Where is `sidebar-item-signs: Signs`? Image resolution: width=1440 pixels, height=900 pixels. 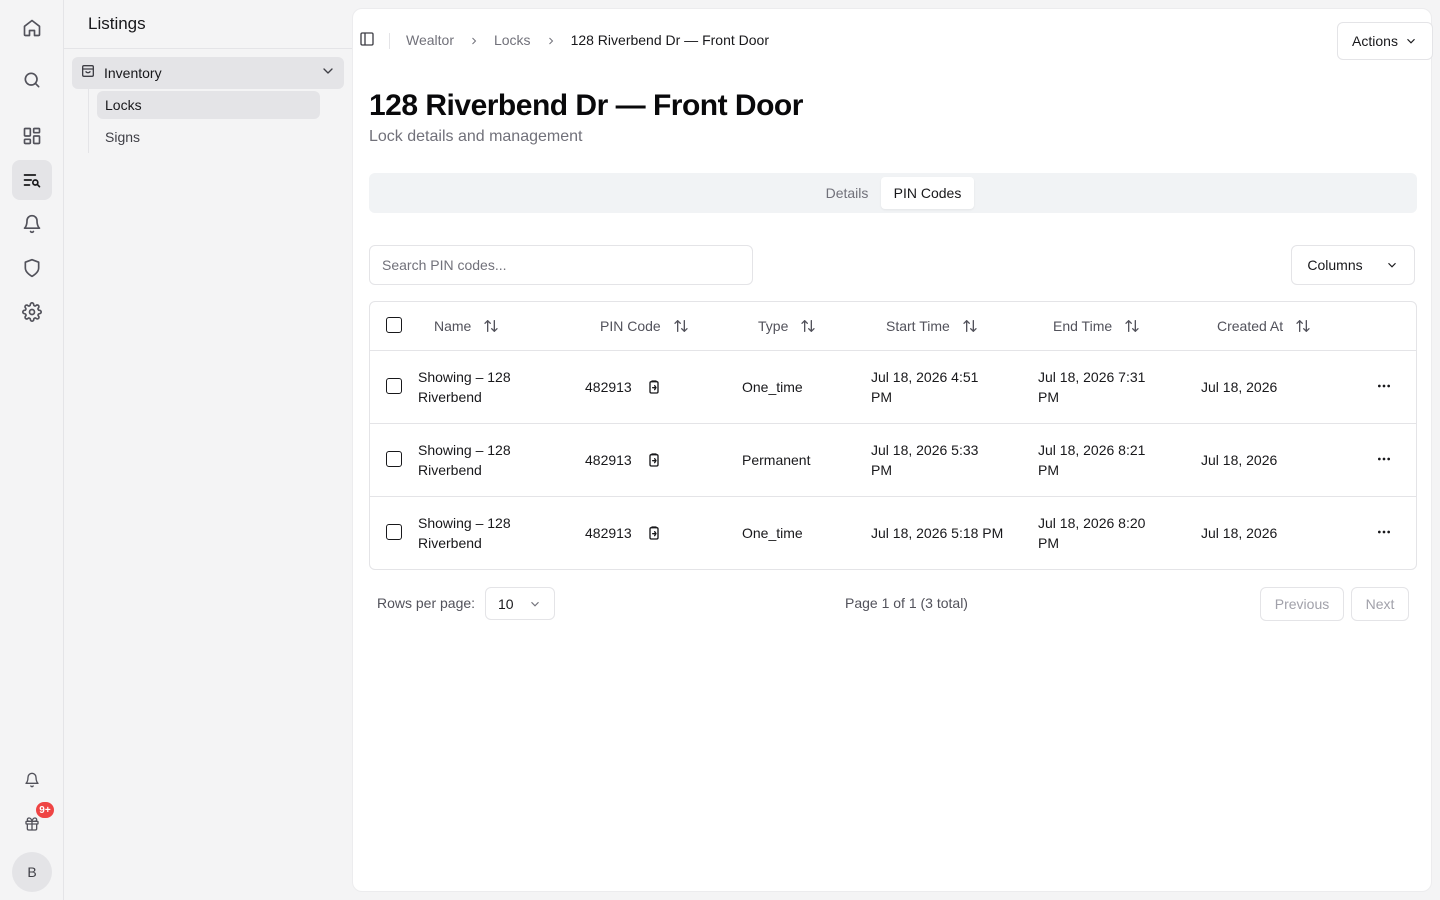 sidebar-item-signs: Signs is located at coordinates (208, 137).